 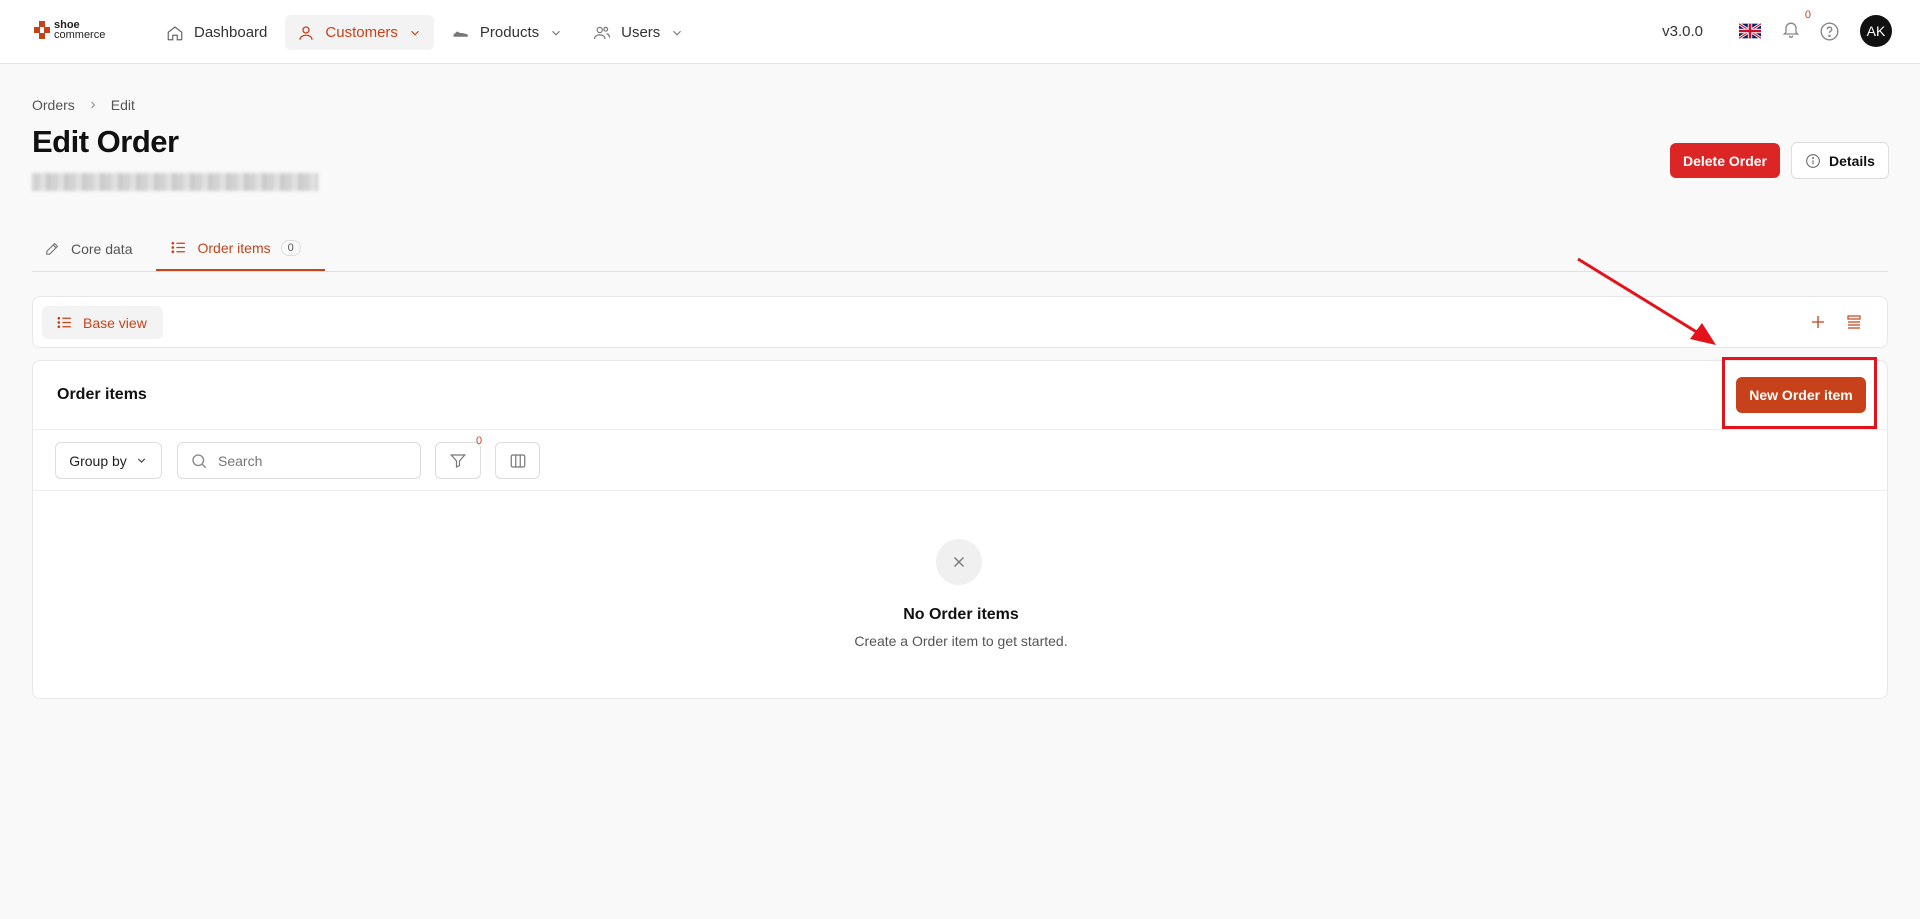 What do you see at coordinates (960, 395) in the screenshot?
I see `panel-header: Order items New Order item` at bounding box center [960, 395].